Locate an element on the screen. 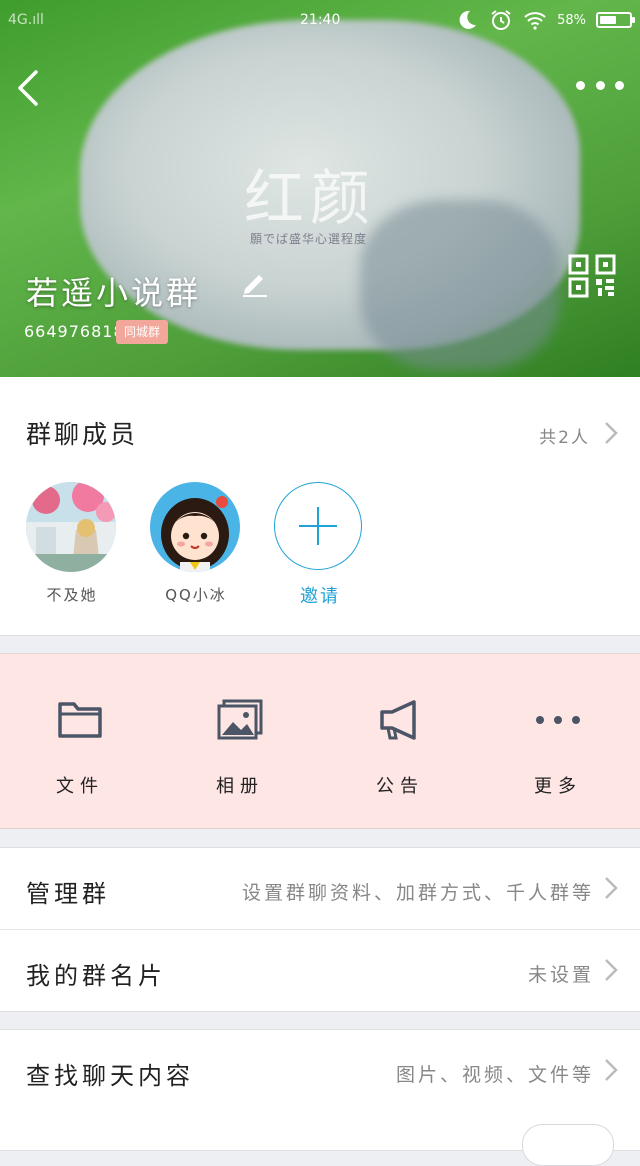  row-value: 图片、视频、文件等 is located at coordinates (494, 1075).